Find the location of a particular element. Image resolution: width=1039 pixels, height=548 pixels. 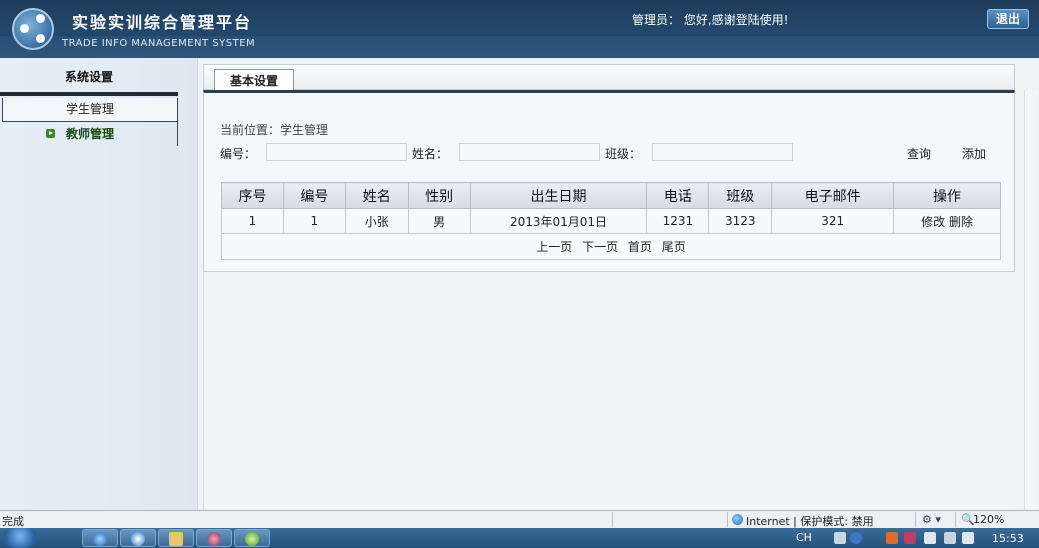

os-taskbar: CH 15:53 is located at coordinates (519, 538).